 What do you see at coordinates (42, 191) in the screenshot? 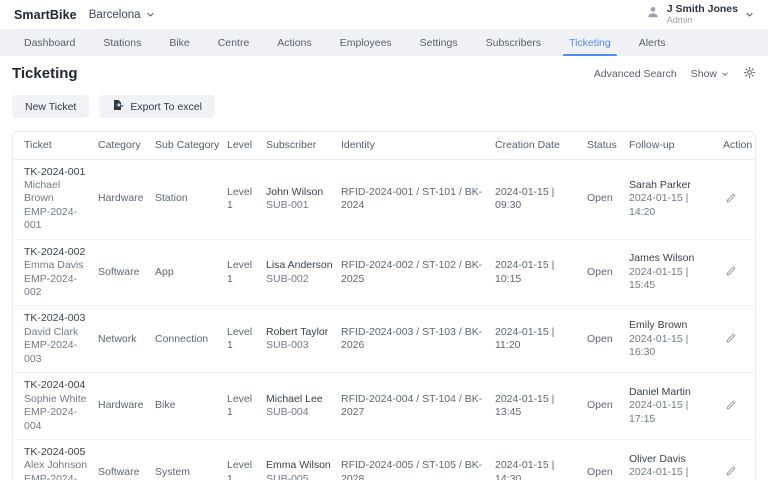
I see `reporter: Michael Brown` at bounding box center [42, 191].